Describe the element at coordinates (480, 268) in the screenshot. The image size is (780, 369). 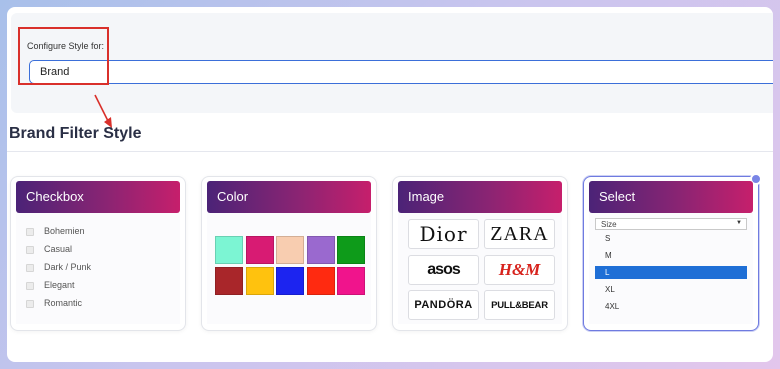
I see `image-card-body: Dior ZARA asos H&M PANDÖRA PULL&BEAR` at that location.